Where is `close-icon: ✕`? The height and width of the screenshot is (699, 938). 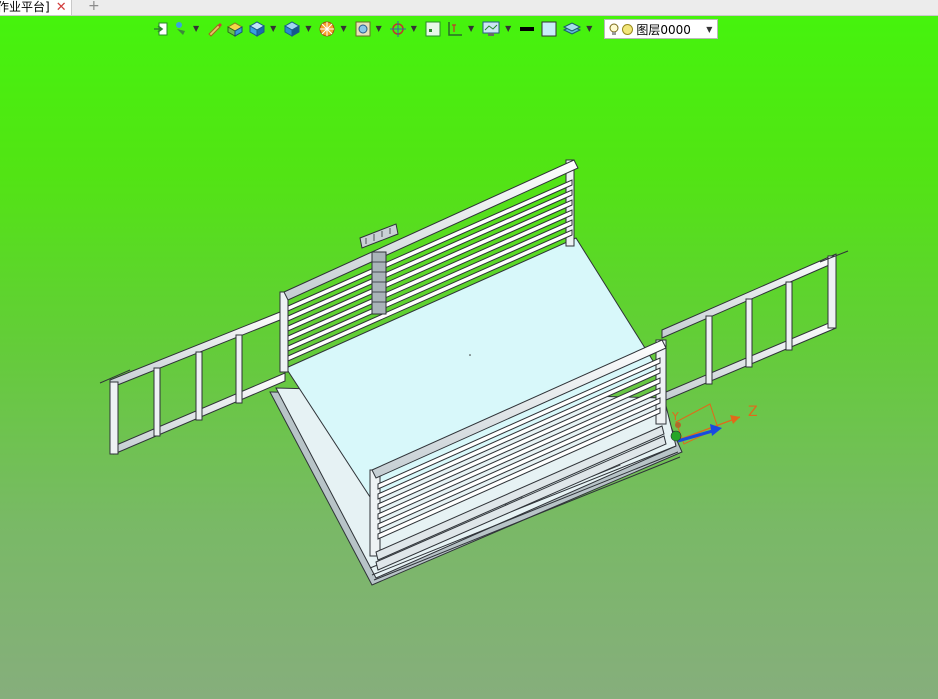 close-icon: ✕ is located at coordinates (61, 7).